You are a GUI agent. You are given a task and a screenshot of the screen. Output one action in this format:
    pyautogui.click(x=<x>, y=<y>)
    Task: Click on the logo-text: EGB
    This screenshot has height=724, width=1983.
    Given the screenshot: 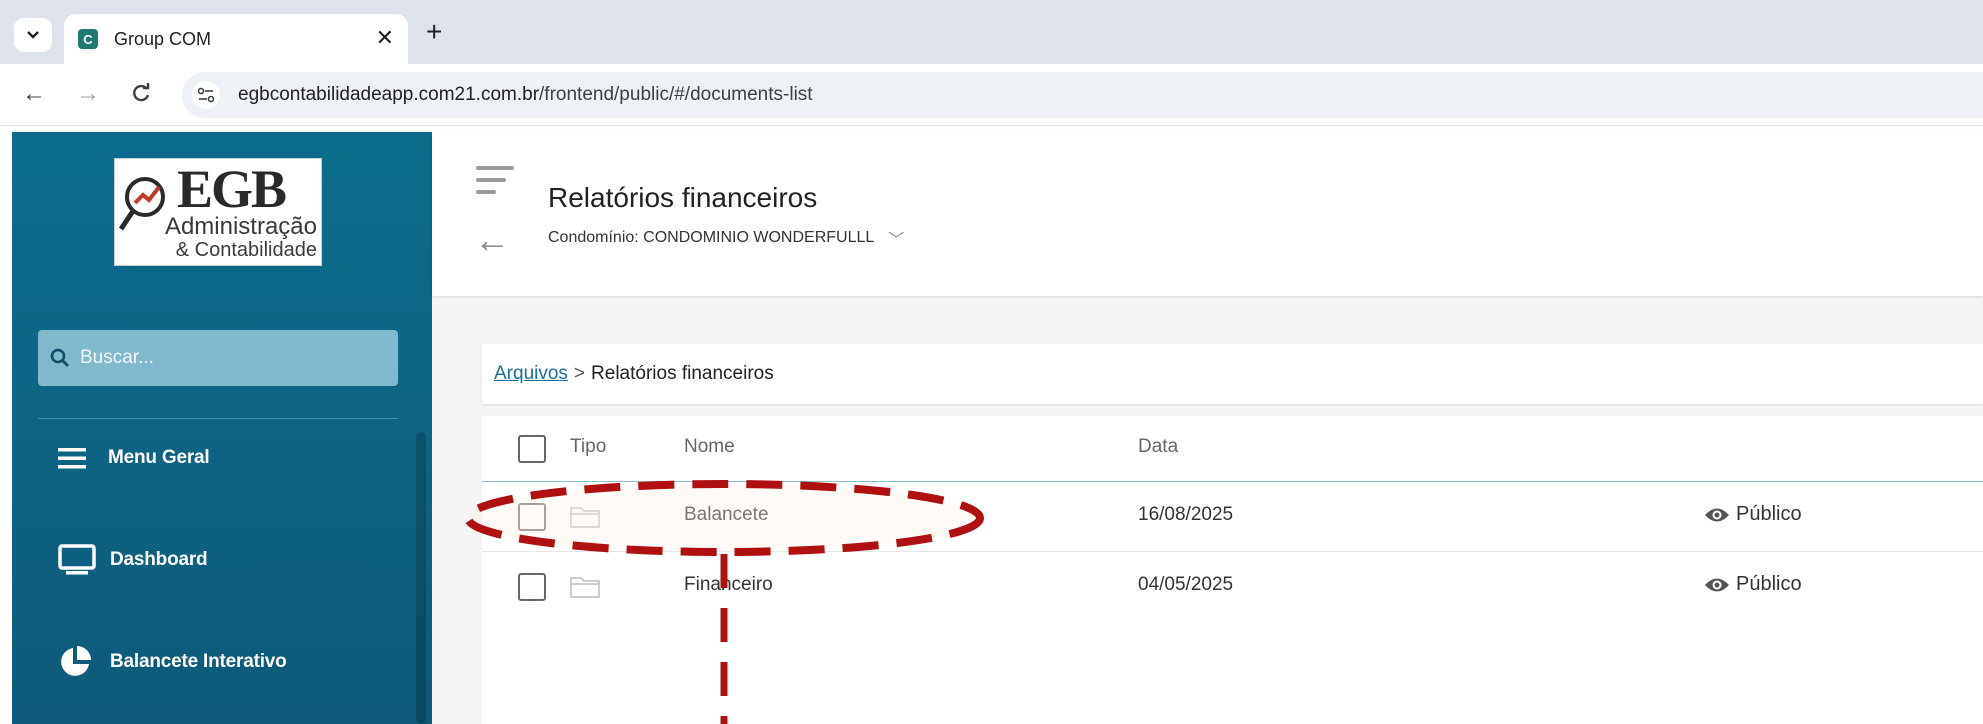 What is the action you would take?
    pyautogui.click(x=232, y=189)
    